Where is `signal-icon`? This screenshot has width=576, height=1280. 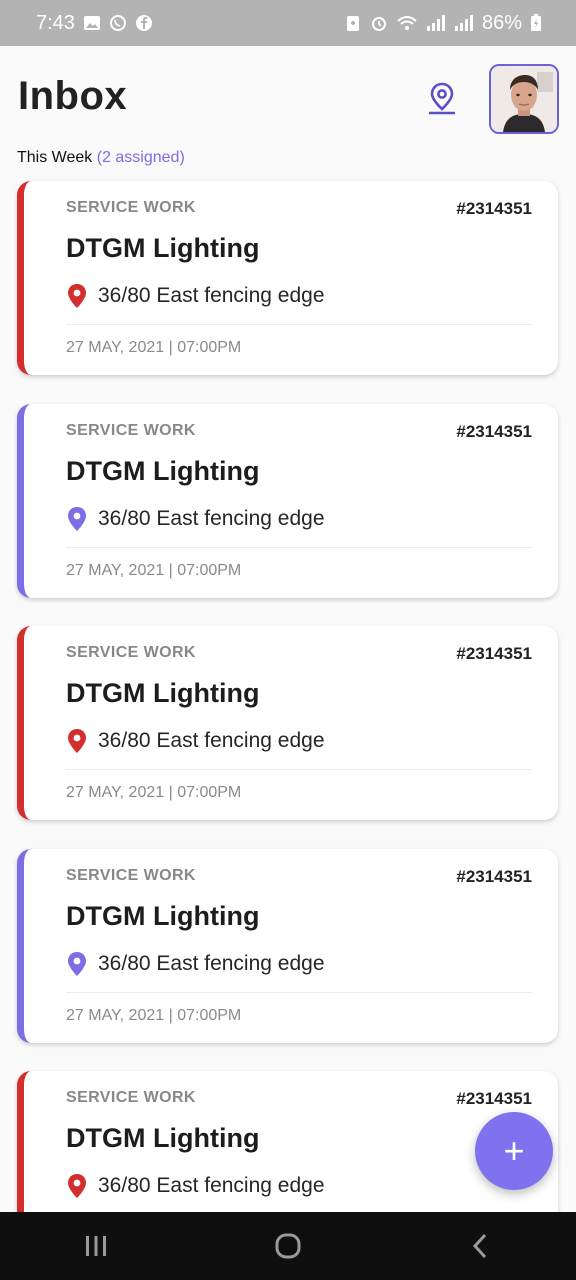 signal-icon is located at coordinates (435, 23).